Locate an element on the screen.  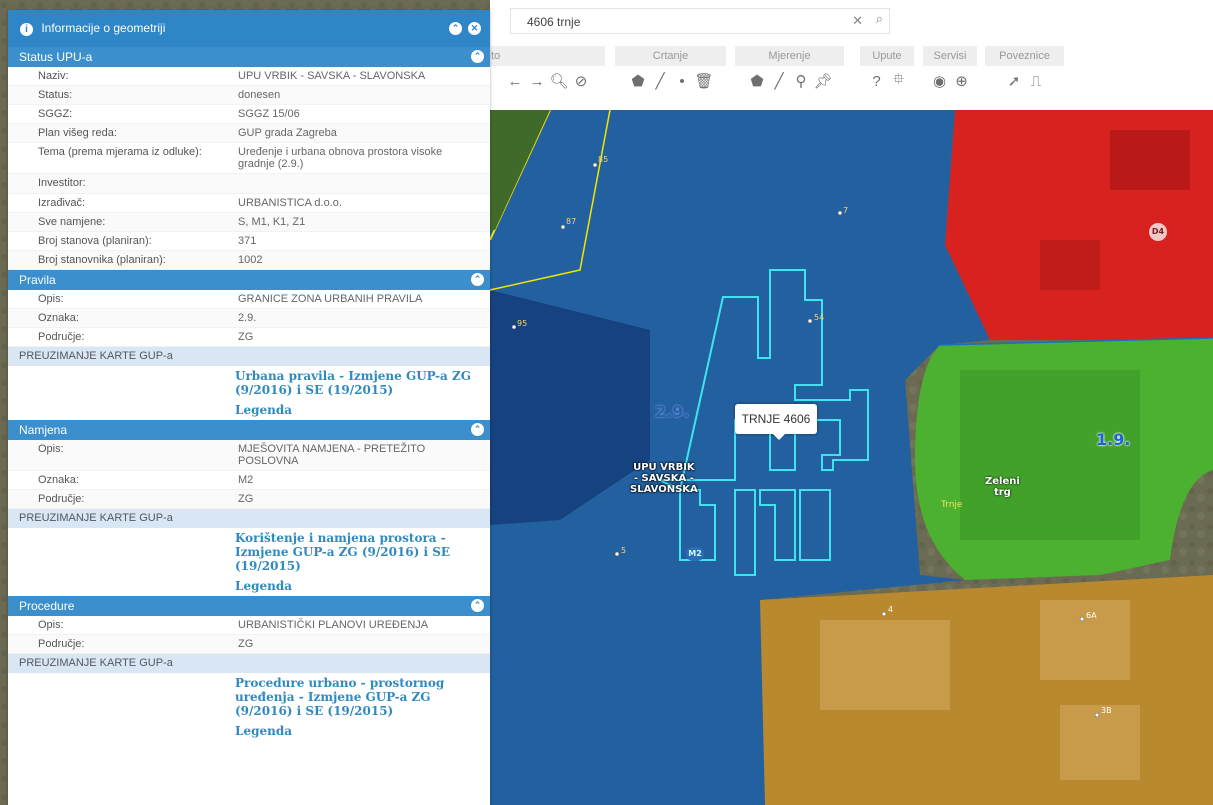
d4-badge: D4 is located at coordinates (1158, 232).